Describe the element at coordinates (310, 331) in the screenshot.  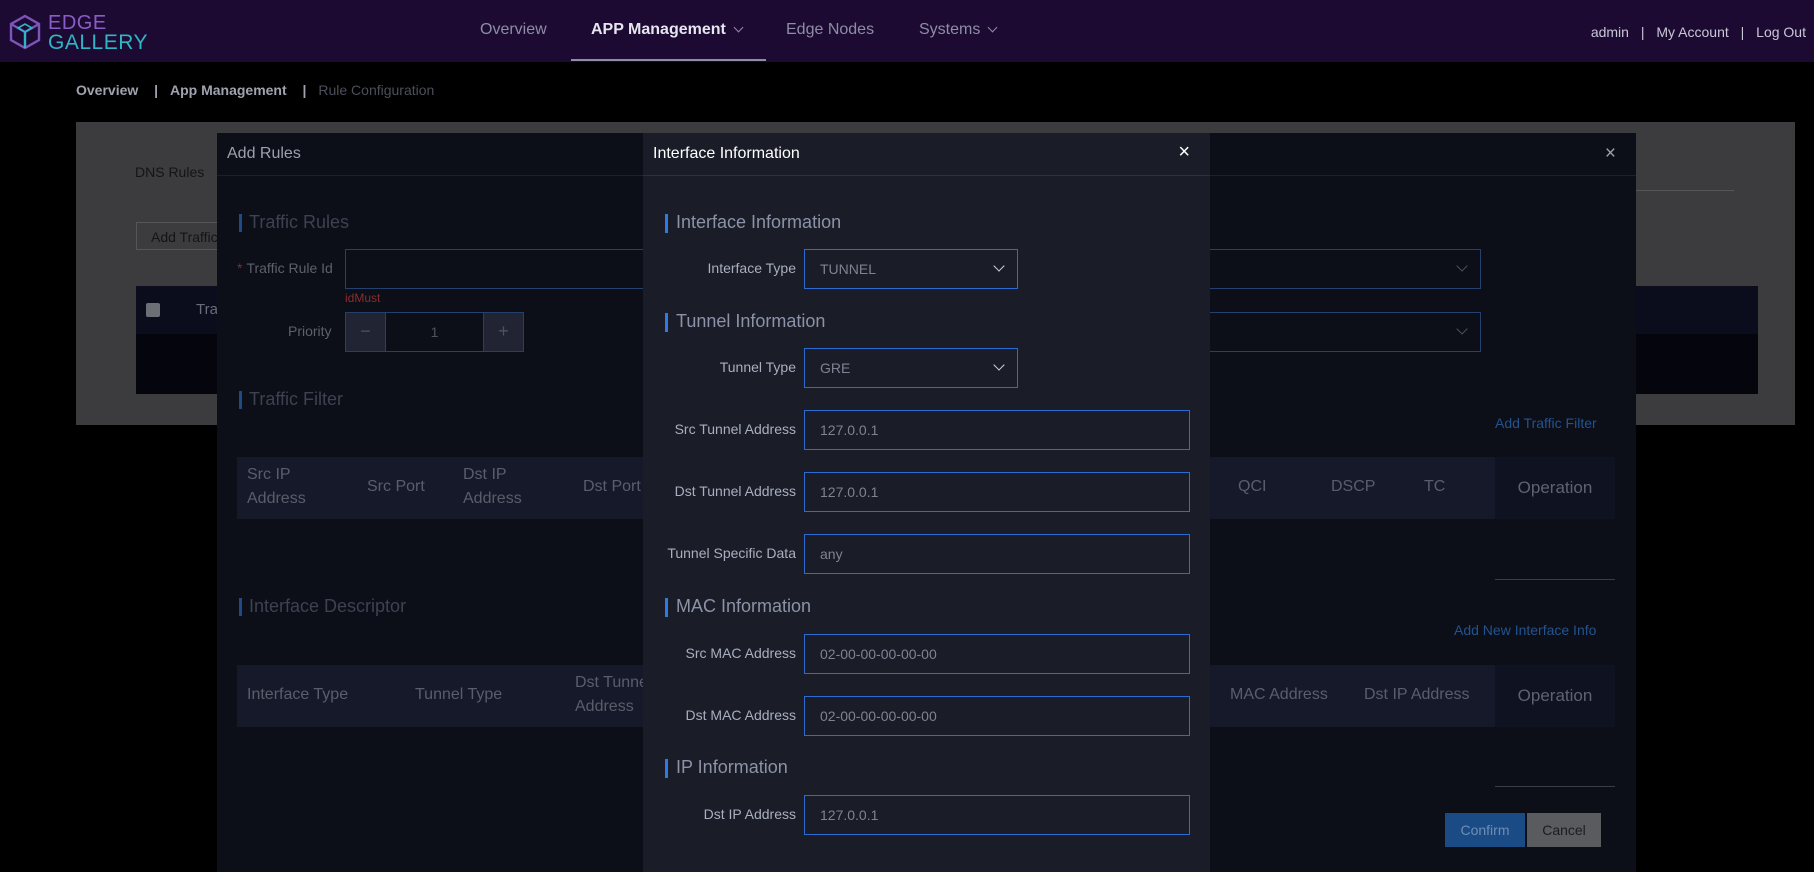
I see `priority-label: Priority` at that location.